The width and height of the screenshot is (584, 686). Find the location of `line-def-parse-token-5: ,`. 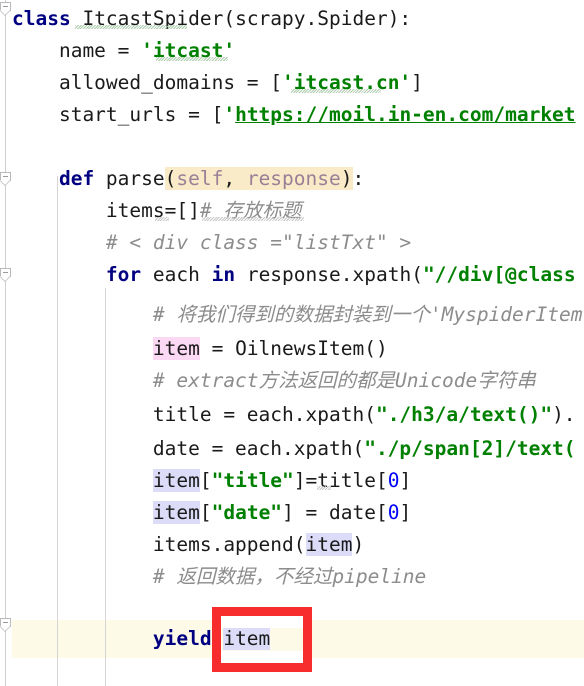

line-def-parse-token-5: , is located at coordinates (235, 178).